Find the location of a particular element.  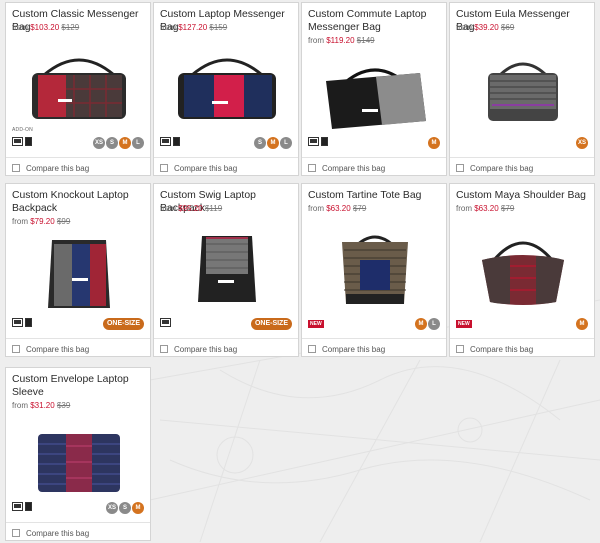

product-options-row: XS S M is located at coordinates (78, 509).